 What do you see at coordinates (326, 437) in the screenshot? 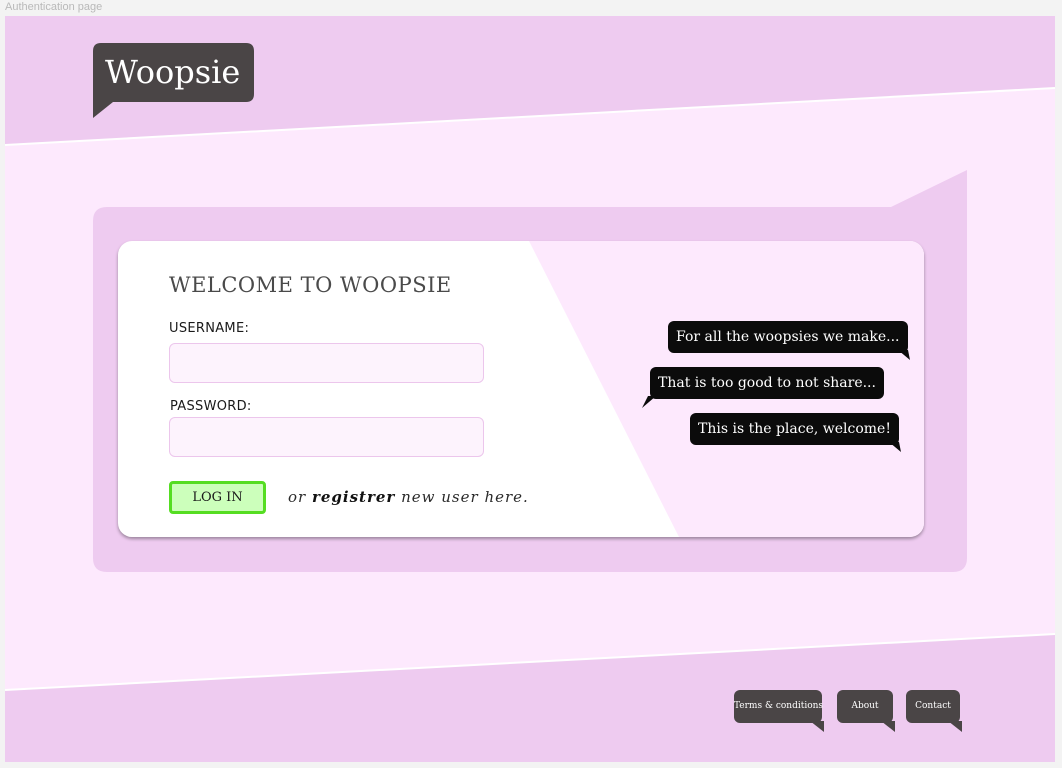
I see `password-input` at bounding box center [326, 437].